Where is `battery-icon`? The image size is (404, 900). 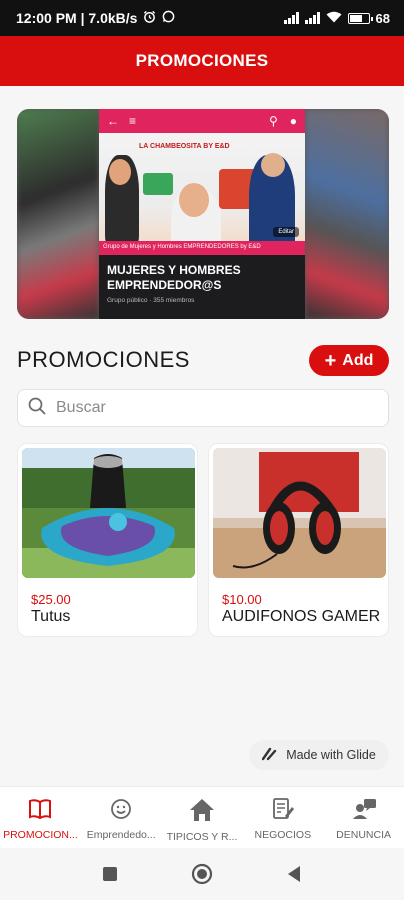 battery-icon is located at coordinates (360, 18).